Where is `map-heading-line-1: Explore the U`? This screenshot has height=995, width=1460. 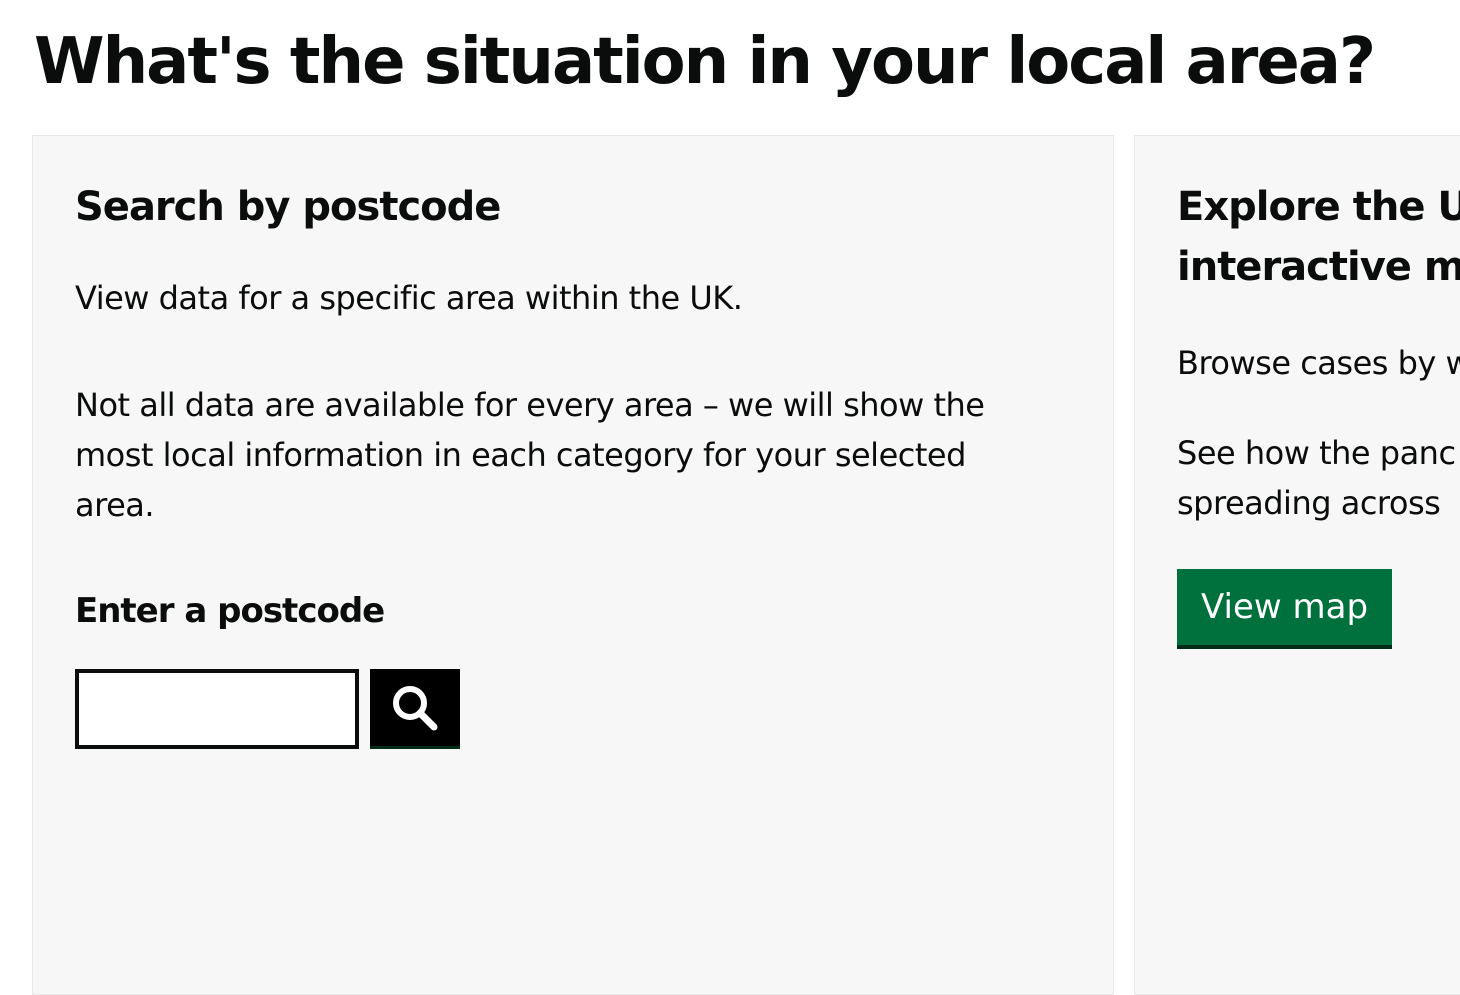
map-heading-line-1: Explore the U is located at coordinates (1318, 207).